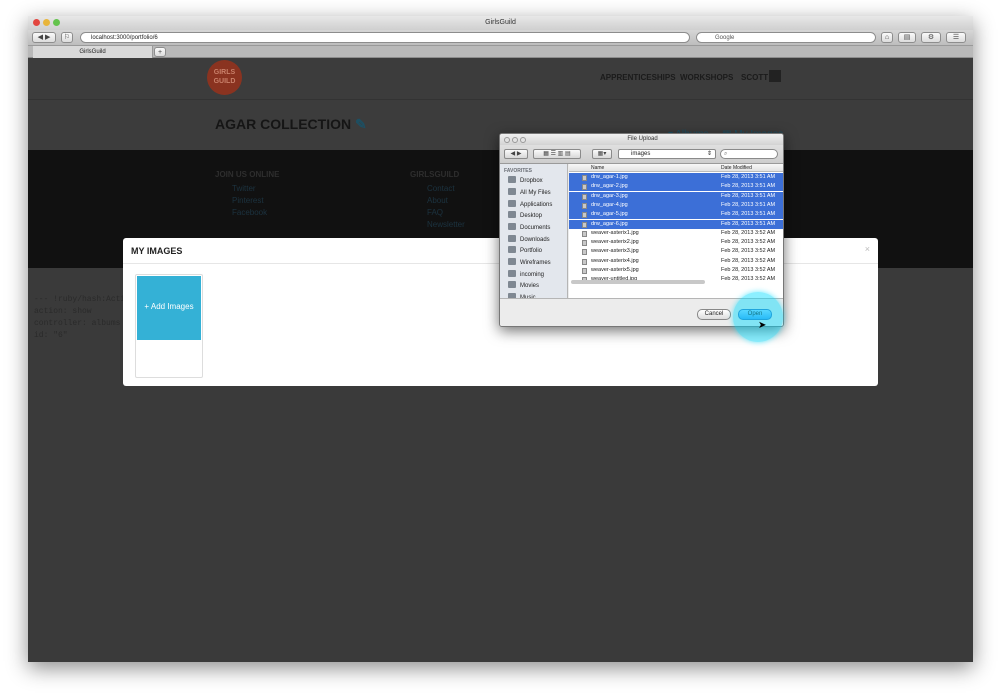  What do you see at coordinates (676, 242) in the screenshot?
I see `file-row: weaver-asterix2.jpg Feb 28, 2013 3:52 AM` at bounding box center [676, 242].